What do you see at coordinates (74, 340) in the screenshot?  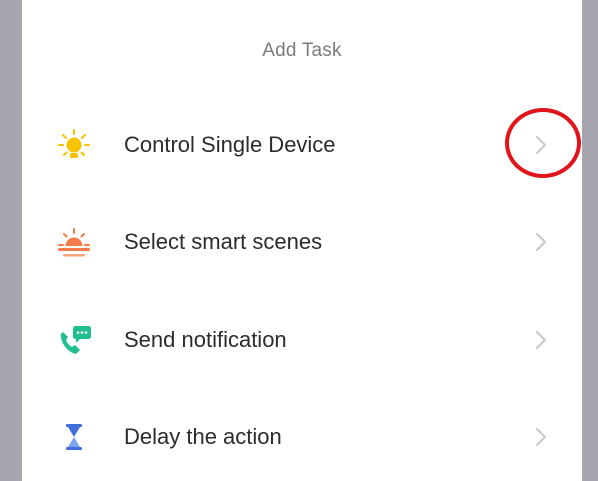 I see `phone-message-icon` at bounding box center [74, 340].